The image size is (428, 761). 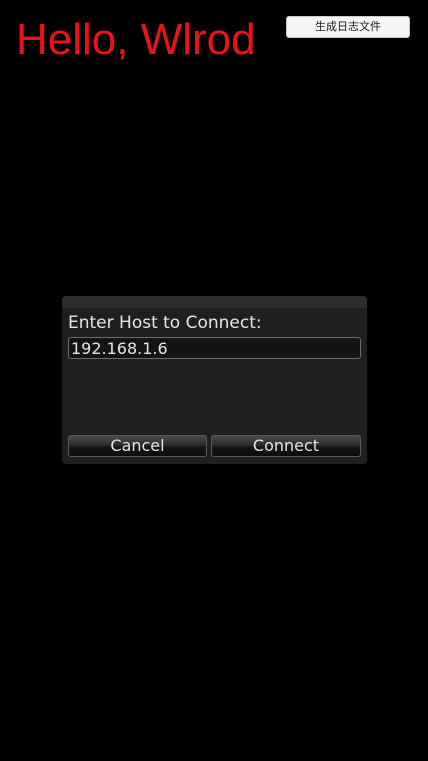 I want to click on host-input, so click(x=214, y=348).